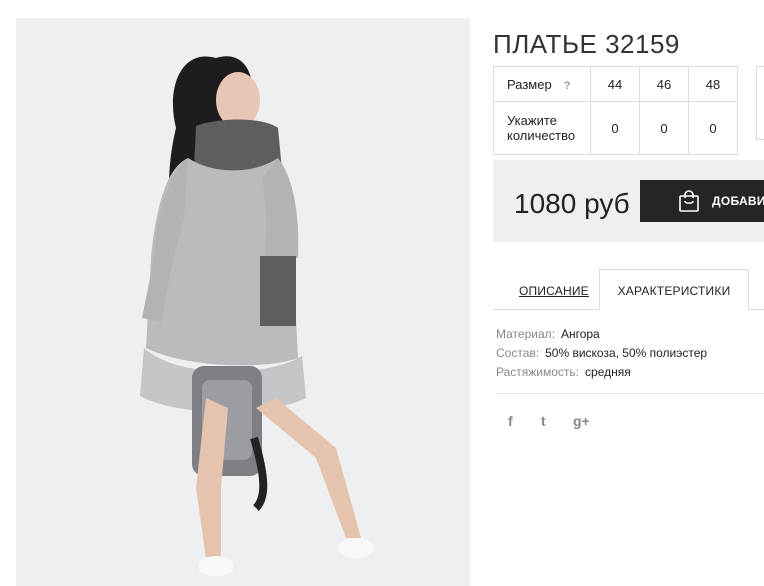 Image resolution: width=764 pixels, height=586 pixels. Describe the element at coordinates (510, 421) in the screenshot. I see `facebook-icon: f` at that location.